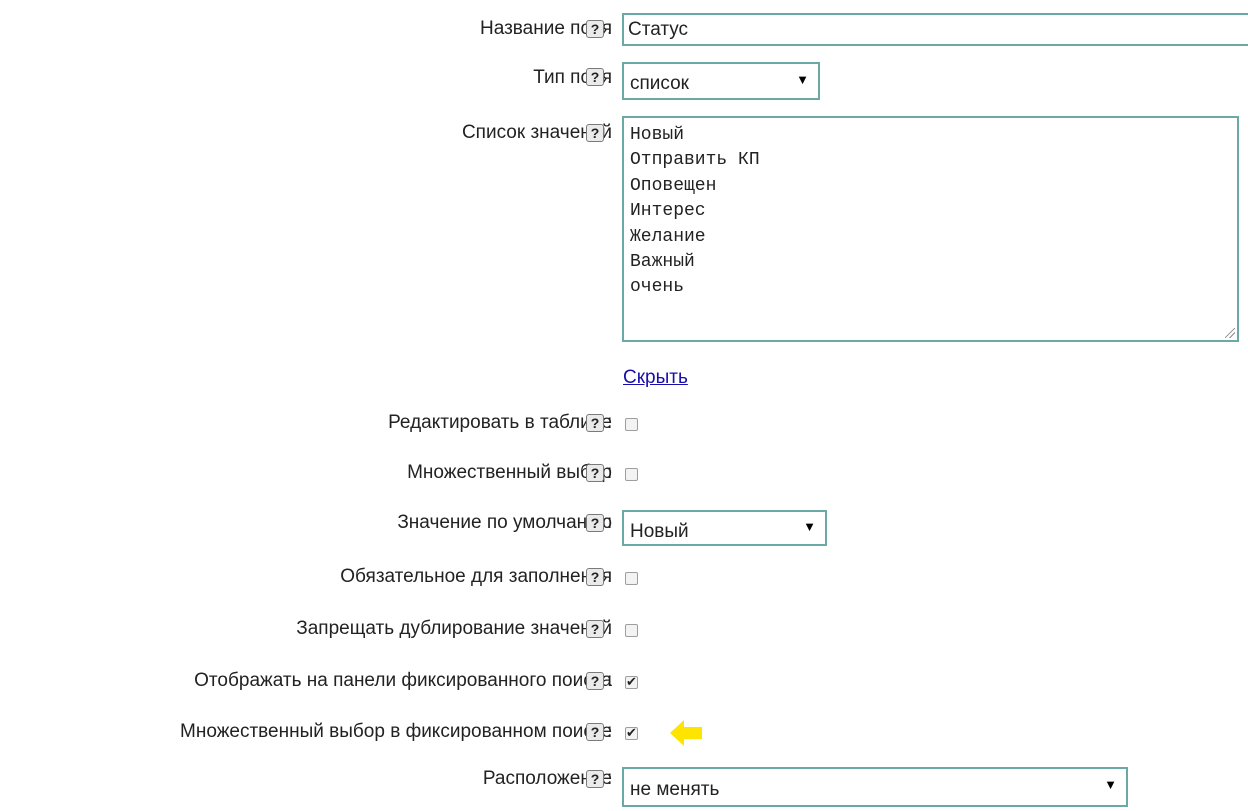 The height and width of the screenshot is (811, 1248). What do you see at coordinates (659, 531) in the screenshot?
I see `default-value-value: Новый` at bounding box center [659, 531].